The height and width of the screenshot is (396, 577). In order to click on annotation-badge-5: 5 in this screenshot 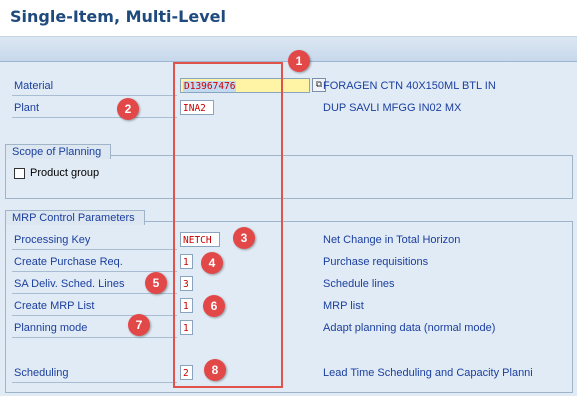, I will do `click(156, 283)`.